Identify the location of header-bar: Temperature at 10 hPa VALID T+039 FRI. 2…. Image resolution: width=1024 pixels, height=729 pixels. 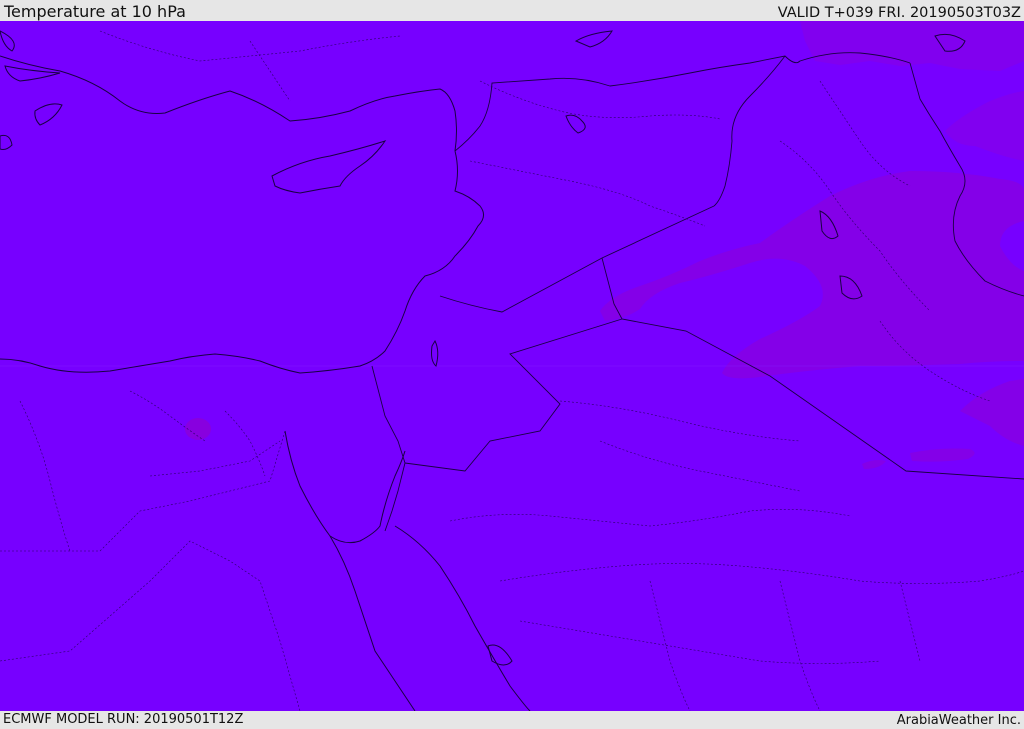
(512, 10).